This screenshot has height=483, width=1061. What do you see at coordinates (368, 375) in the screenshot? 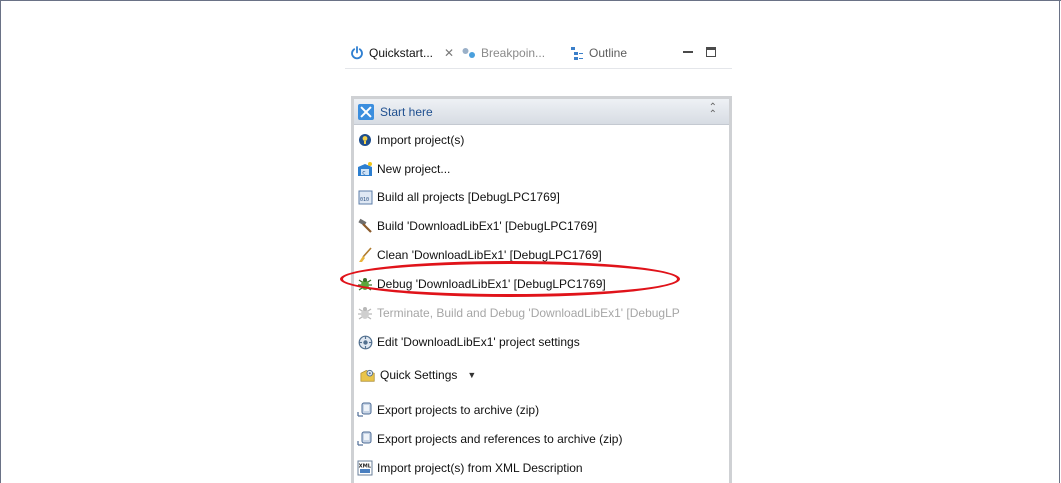
I see `quick-settings-icon` at bounding box center [368, 375].